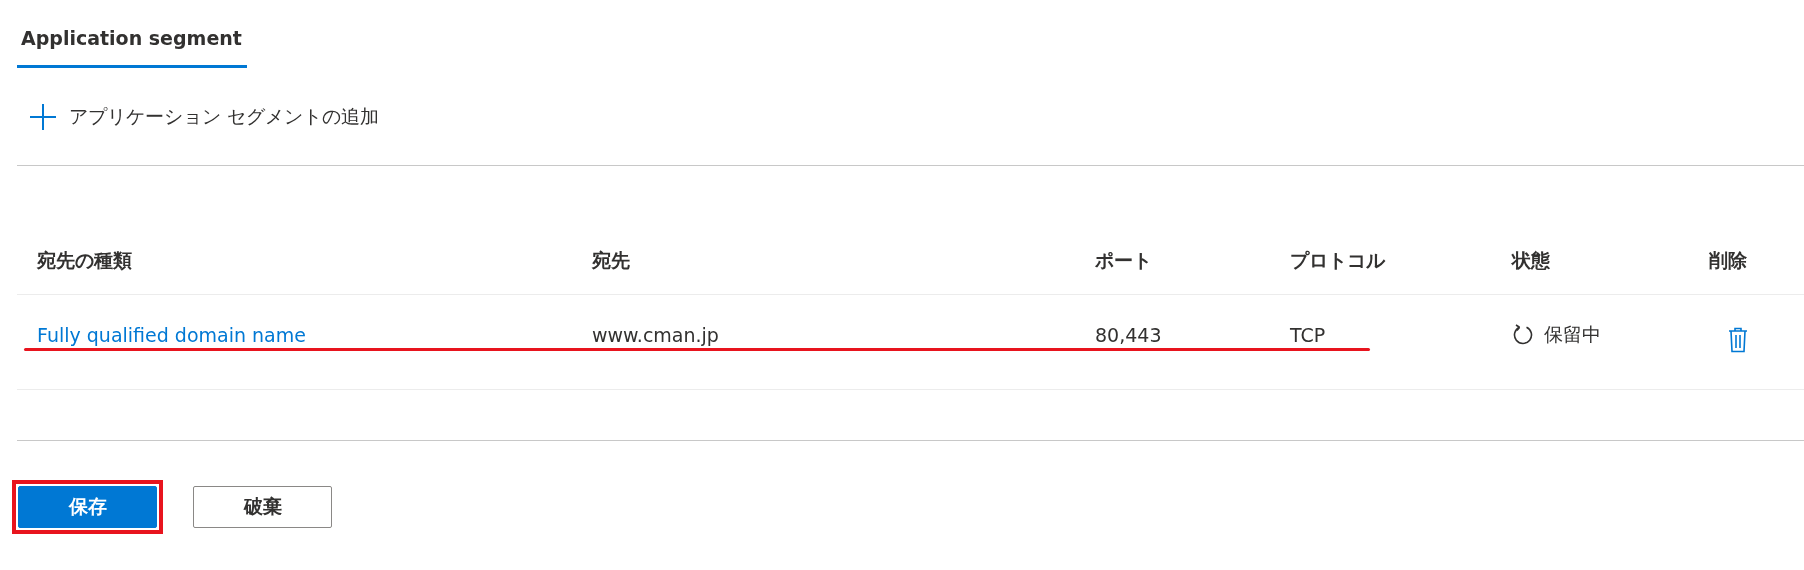  What do you see at coordinates (1172, 258) in the screenshot?
I see `column-header: ポート` at bounding box center [1172, 258].